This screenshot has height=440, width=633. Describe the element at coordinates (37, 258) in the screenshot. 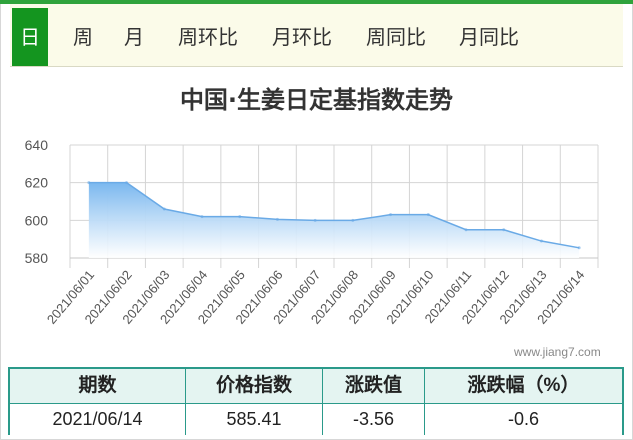

I see `y-tick-label: 580` at that location.